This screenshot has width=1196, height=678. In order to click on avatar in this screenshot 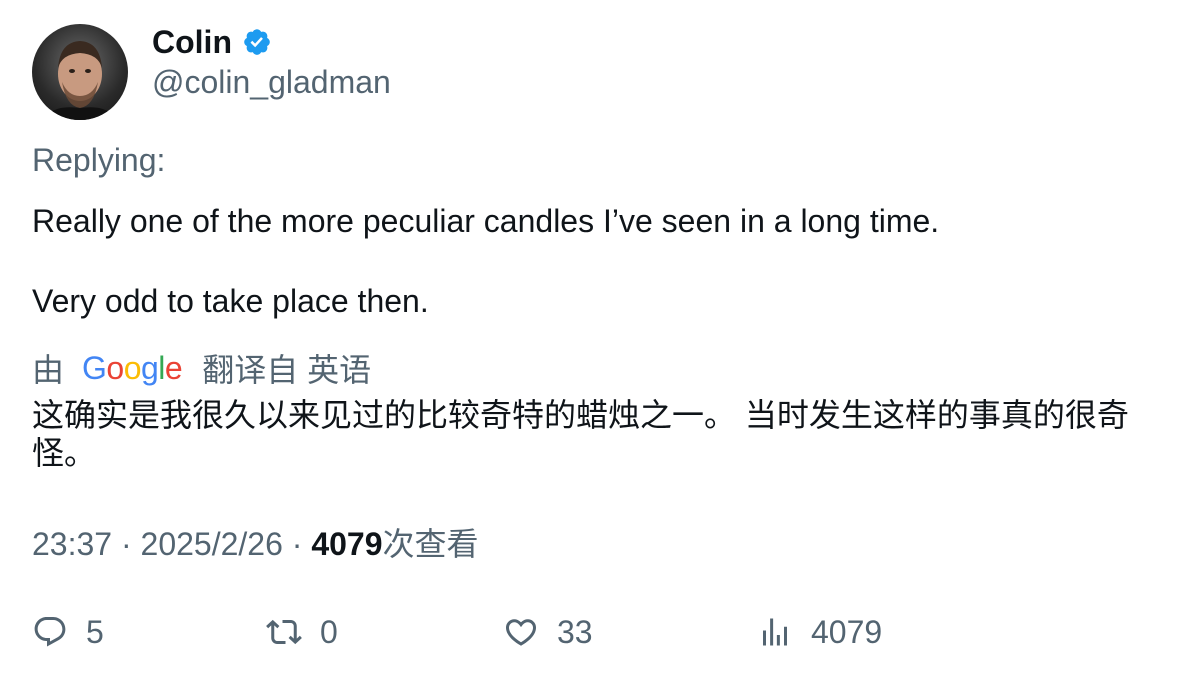, I will do `click(80, 72)`.